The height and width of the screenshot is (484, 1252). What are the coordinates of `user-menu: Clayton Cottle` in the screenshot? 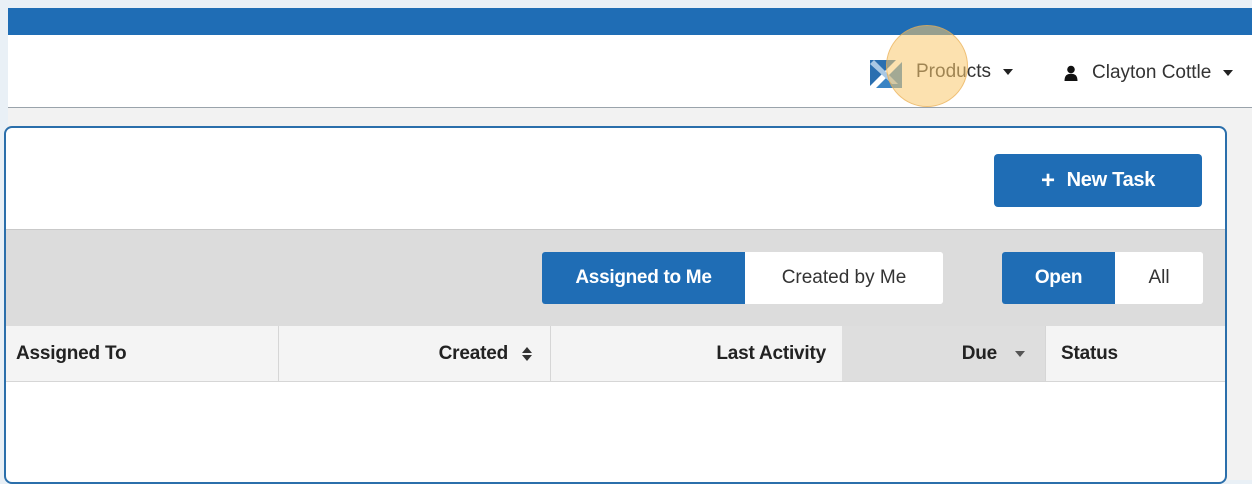 It's located at (1149, 73).